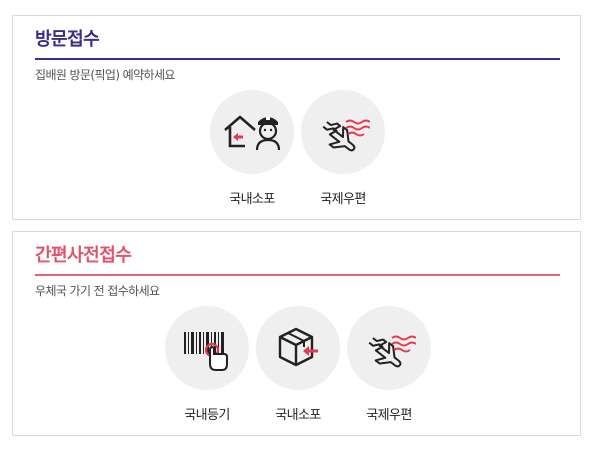  I want to click on quick-domestic-parcel-label: 국내소포, so click(298, 415).